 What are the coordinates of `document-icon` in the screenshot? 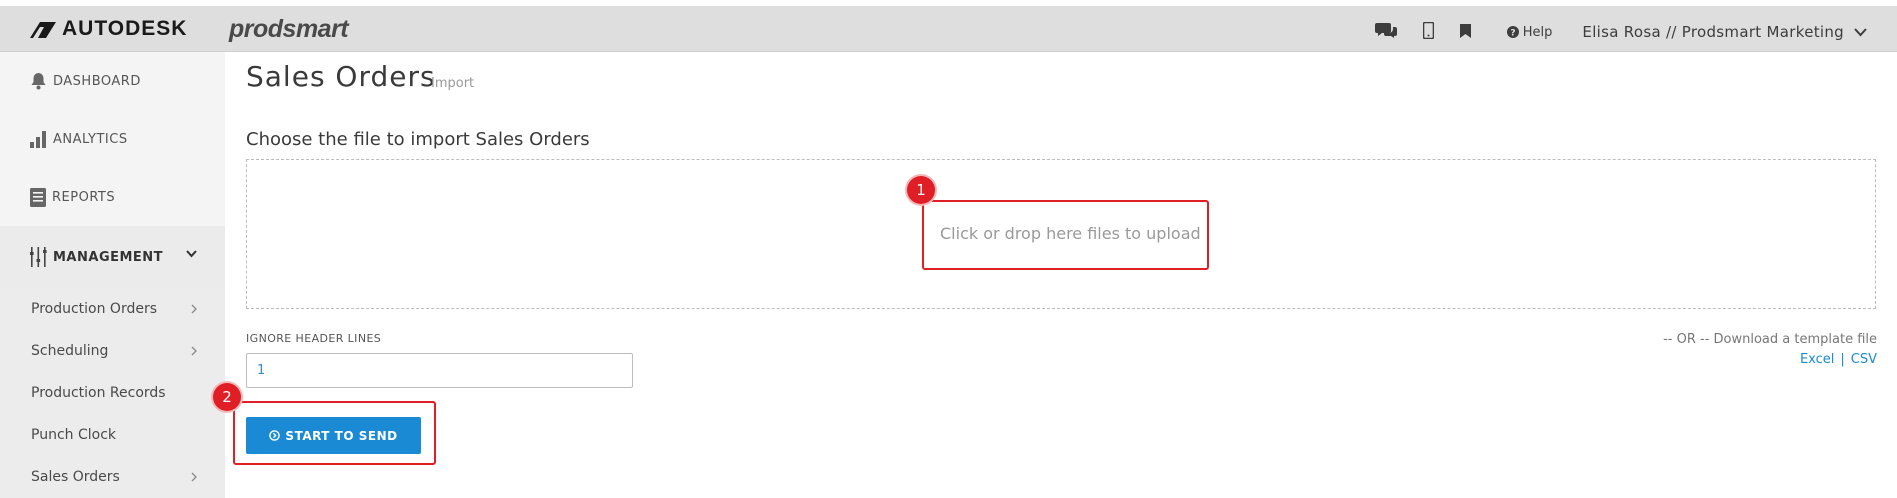 It's located at (38, 197).